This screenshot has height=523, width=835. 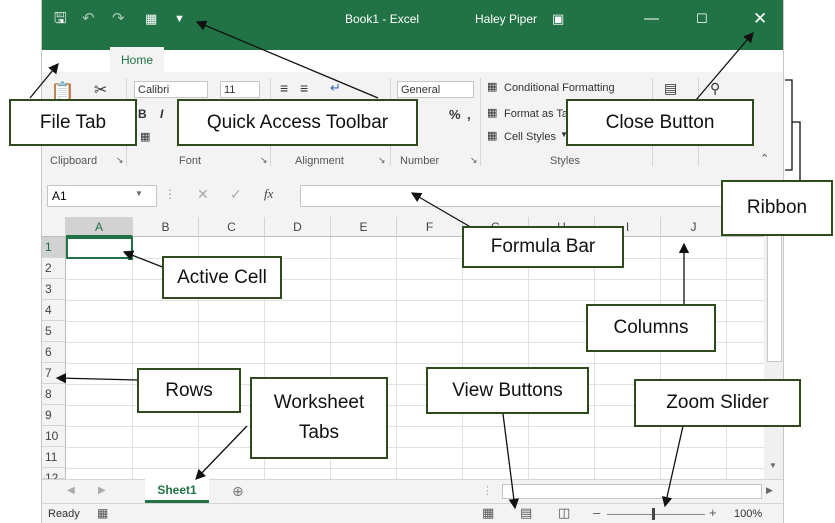 What do you see at coordinates (54, 310) in the screenshot?
I see `row-header-4: 4` at bounding box center [54, 310].